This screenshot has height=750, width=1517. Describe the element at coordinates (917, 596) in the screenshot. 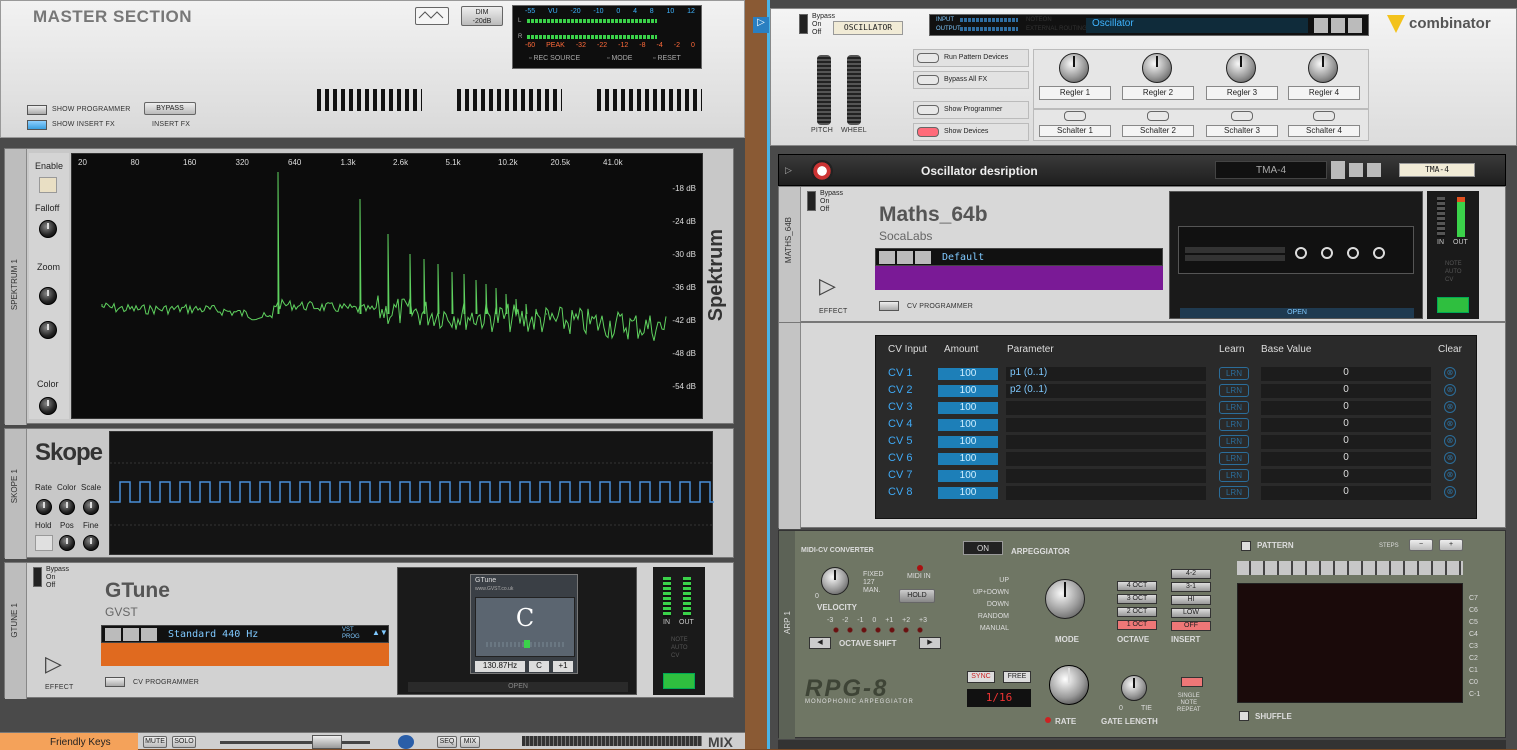

I see `hold-button-rpg: HOLD` at that location.